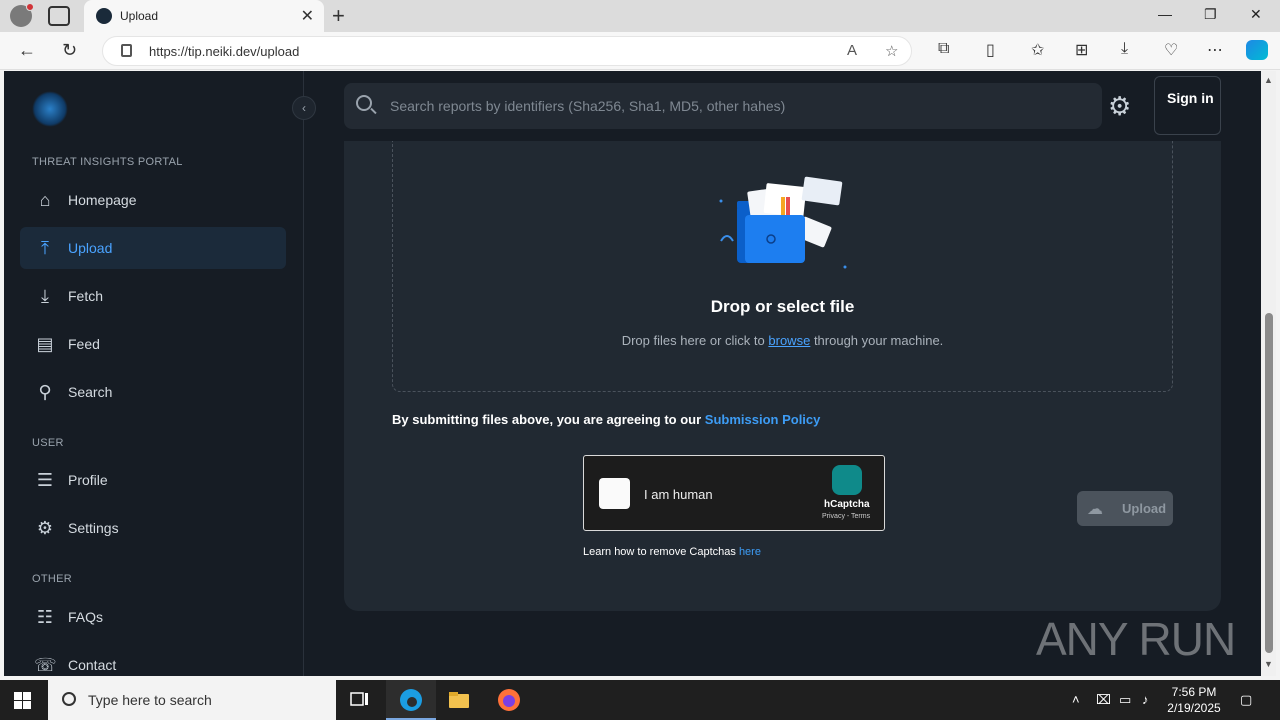 Image resolution: width=1280 pixels, height=720 pixels. What do you see at coordinates (1194, 708) in the screenshot?
I see `clock-date: 2/19/2025` at bounding box center [1194, 708].